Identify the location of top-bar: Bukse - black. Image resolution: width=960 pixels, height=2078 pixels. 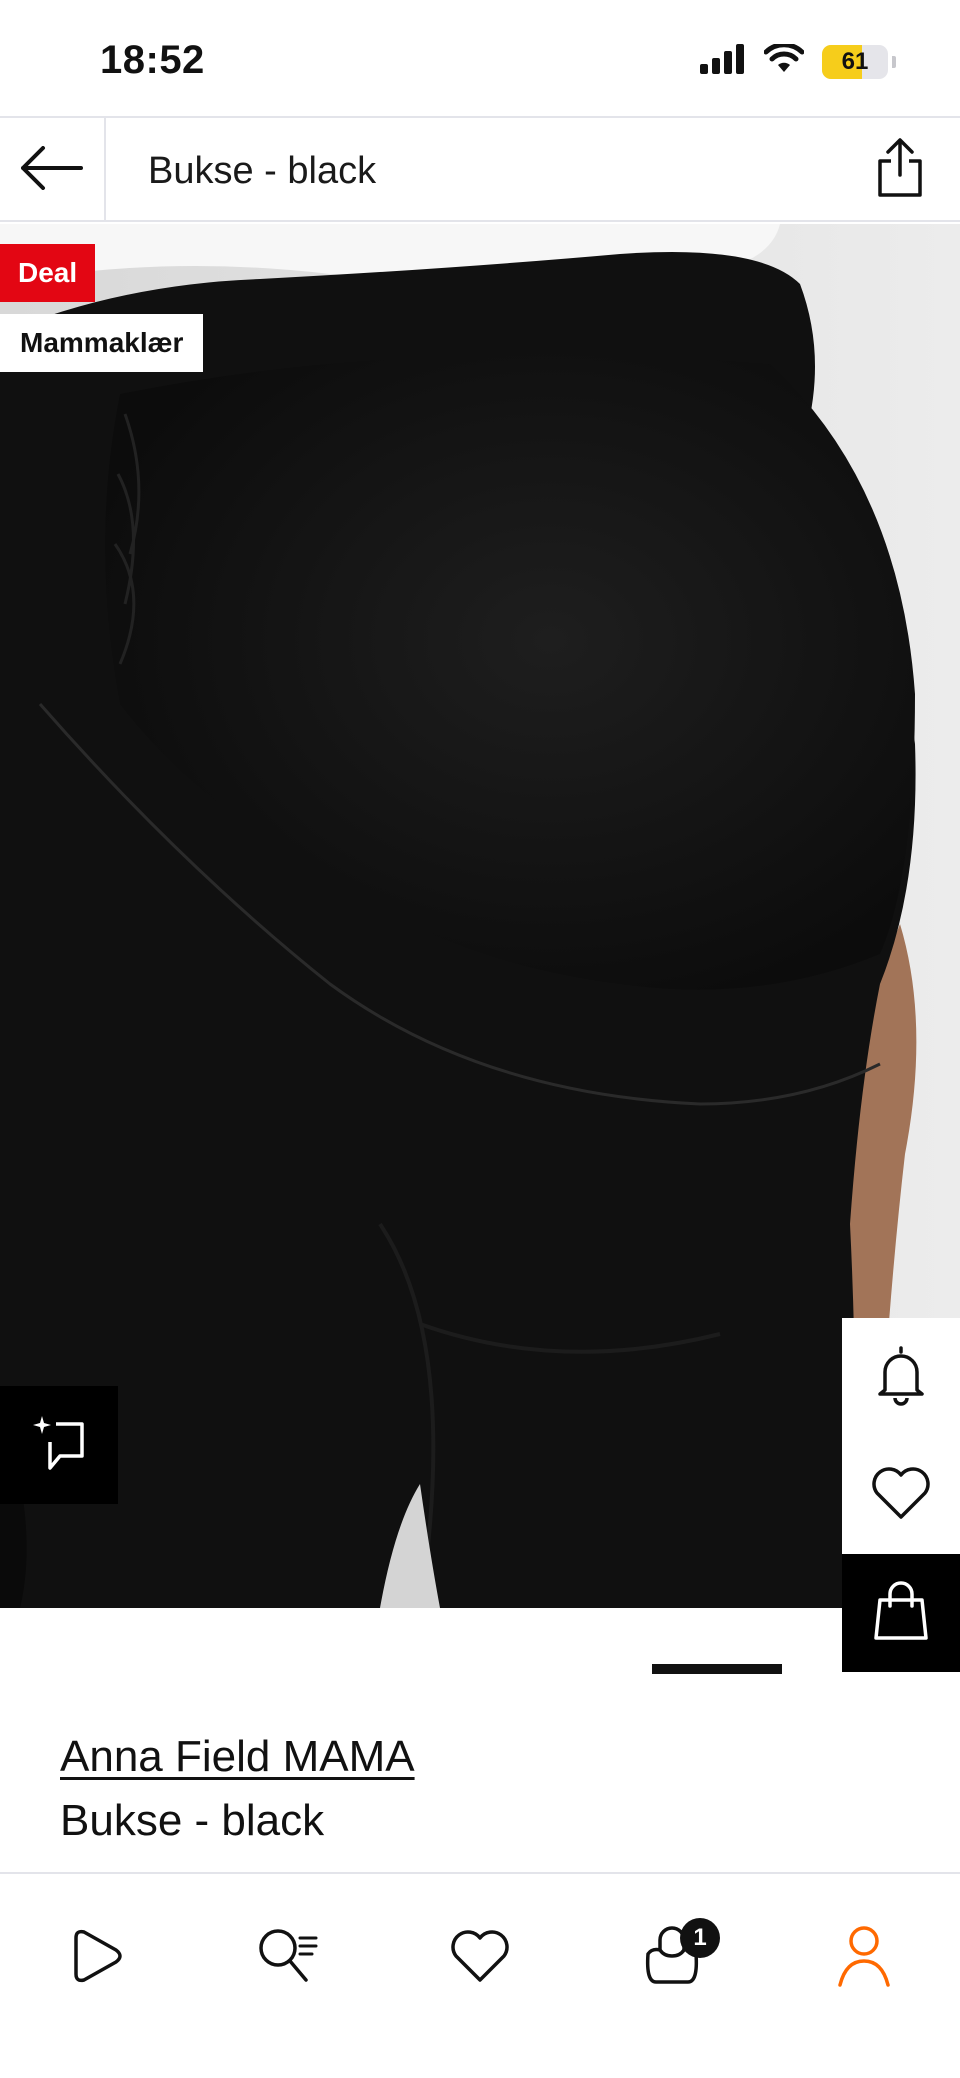
(480, 169).